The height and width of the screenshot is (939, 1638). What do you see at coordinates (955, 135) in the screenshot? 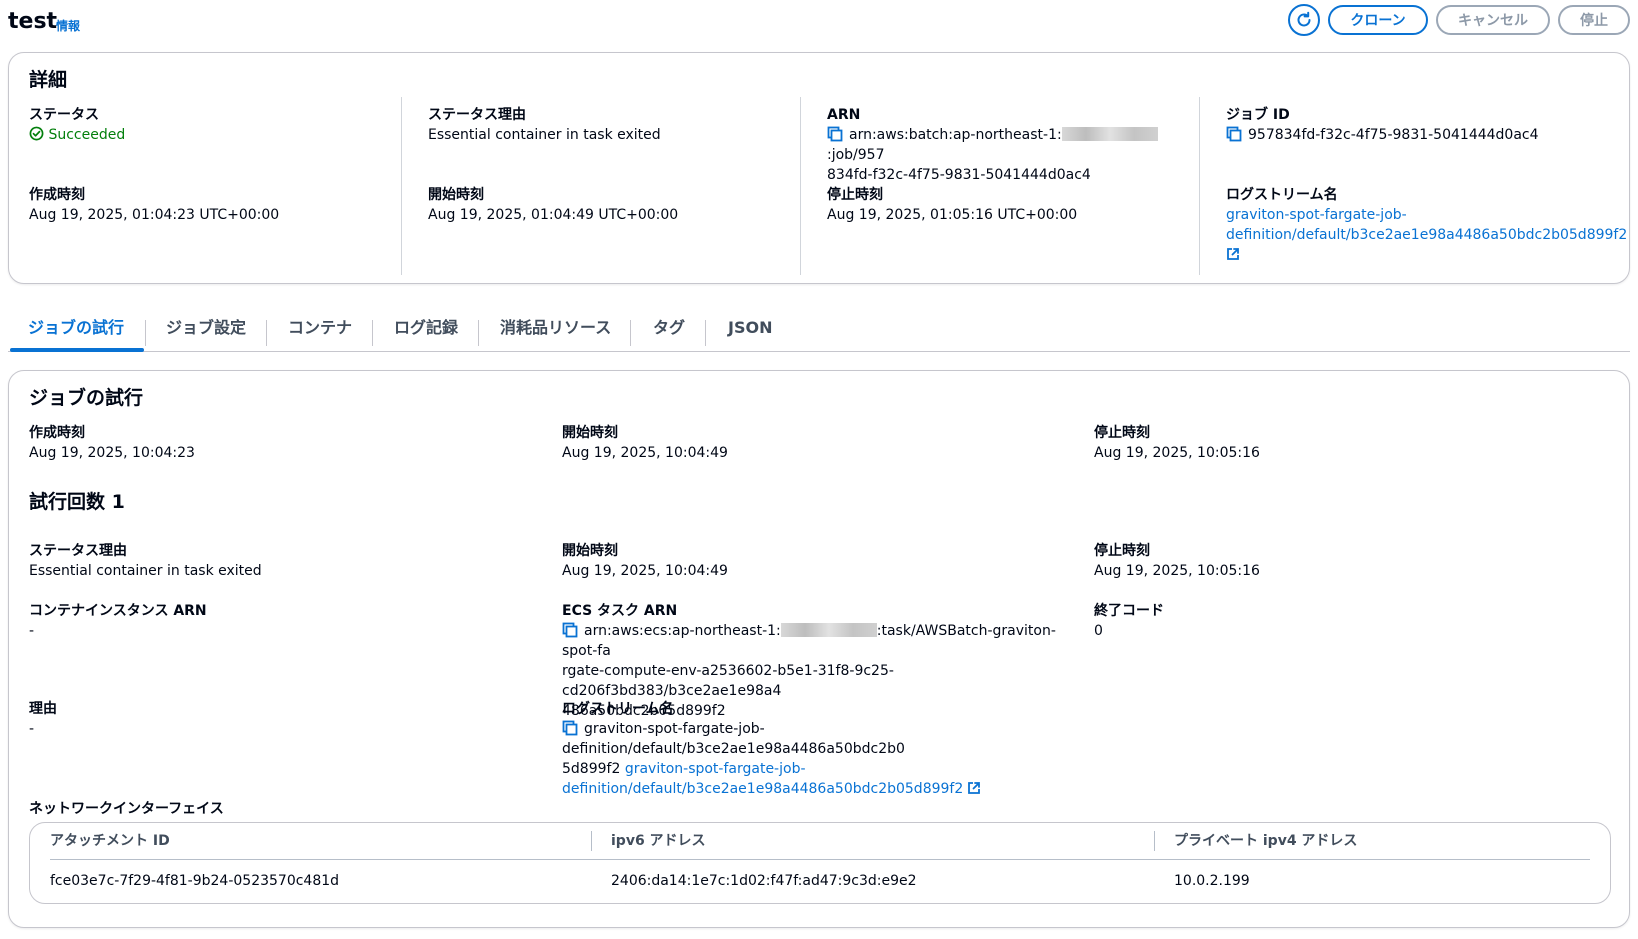
I see `arn-prefix: arn:aws:batch:ap-northeast-1:` at bounding box center [955, 135].